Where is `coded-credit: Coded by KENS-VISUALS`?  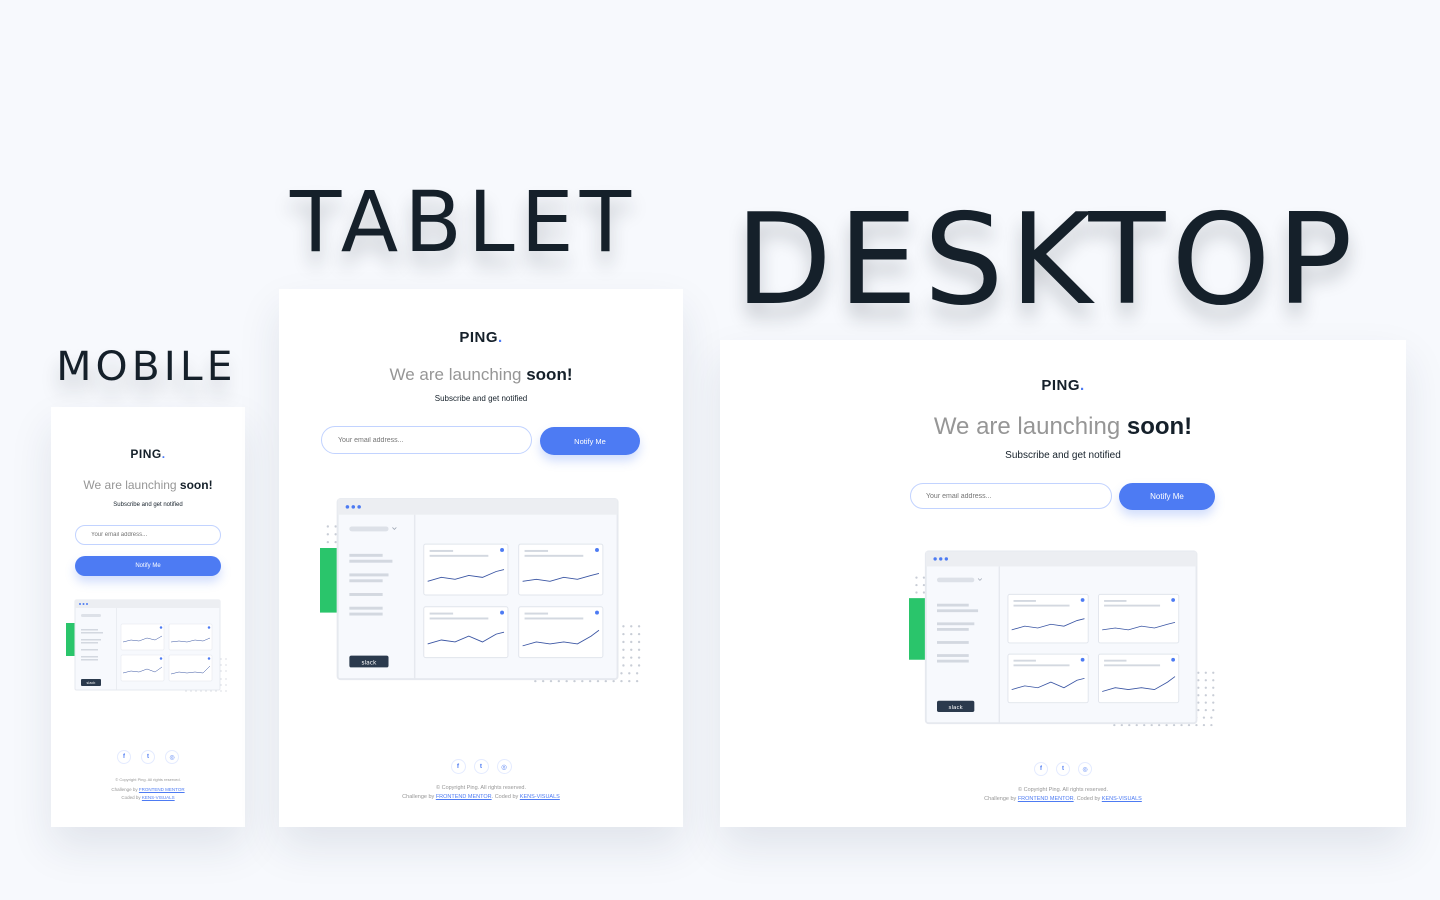 coded-credit: Coded by KENS-VISUALS is located at coordinates (148, 797).